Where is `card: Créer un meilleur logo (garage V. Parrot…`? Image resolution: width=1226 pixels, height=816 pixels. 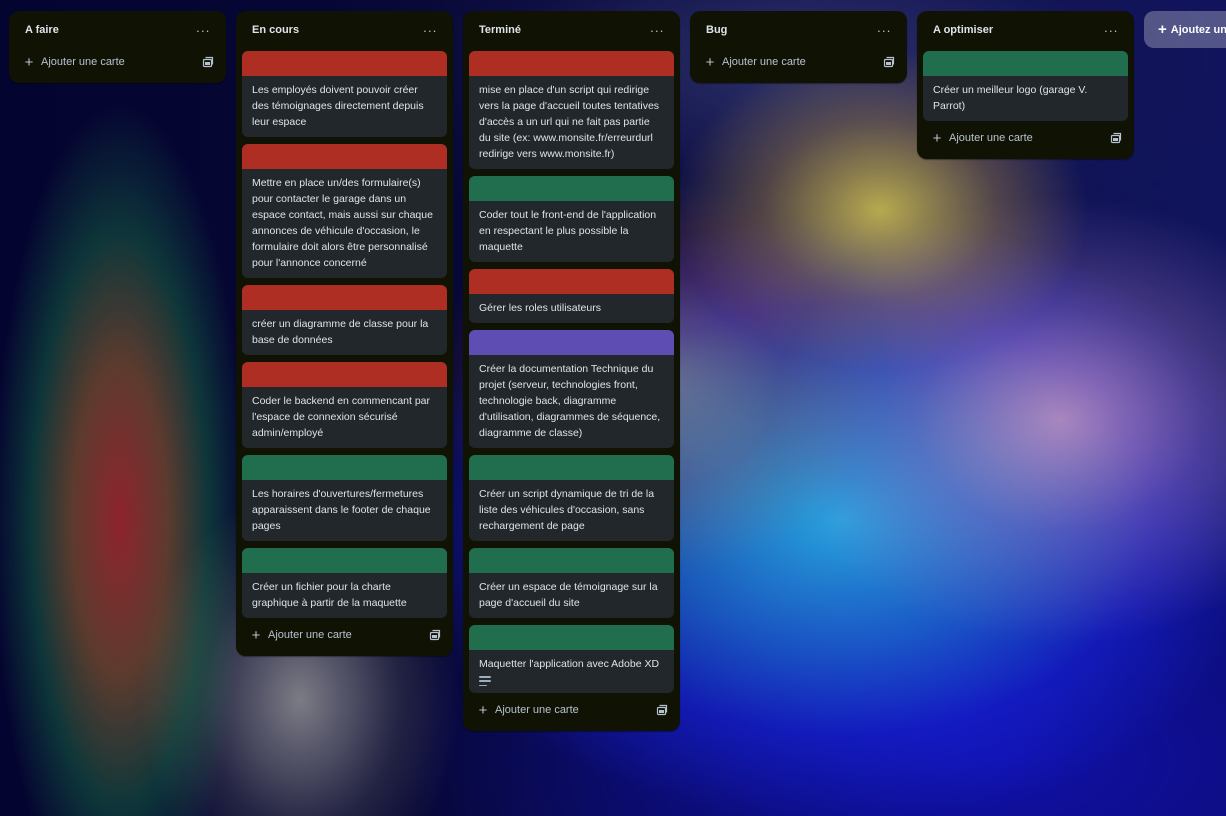
card: Créer un meilleur logo (garage V. Parrot… is located at coordinates (1025, 86).